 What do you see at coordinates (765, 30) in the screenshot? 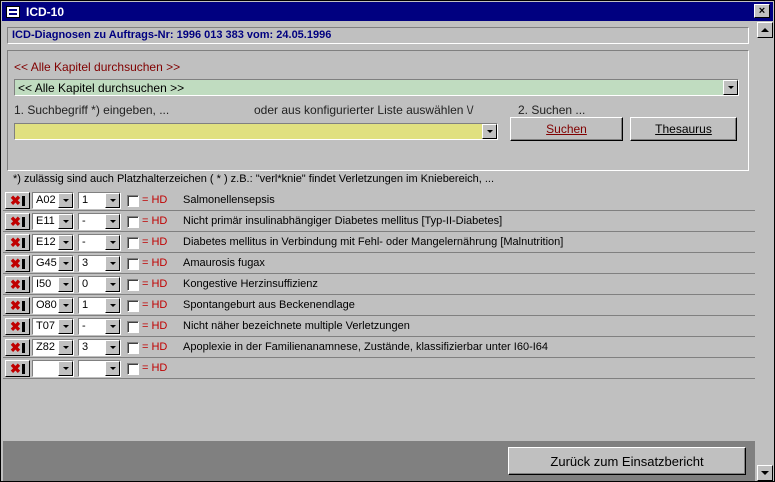
I see `scroll-up-icon` at bounding box center [765, 30].